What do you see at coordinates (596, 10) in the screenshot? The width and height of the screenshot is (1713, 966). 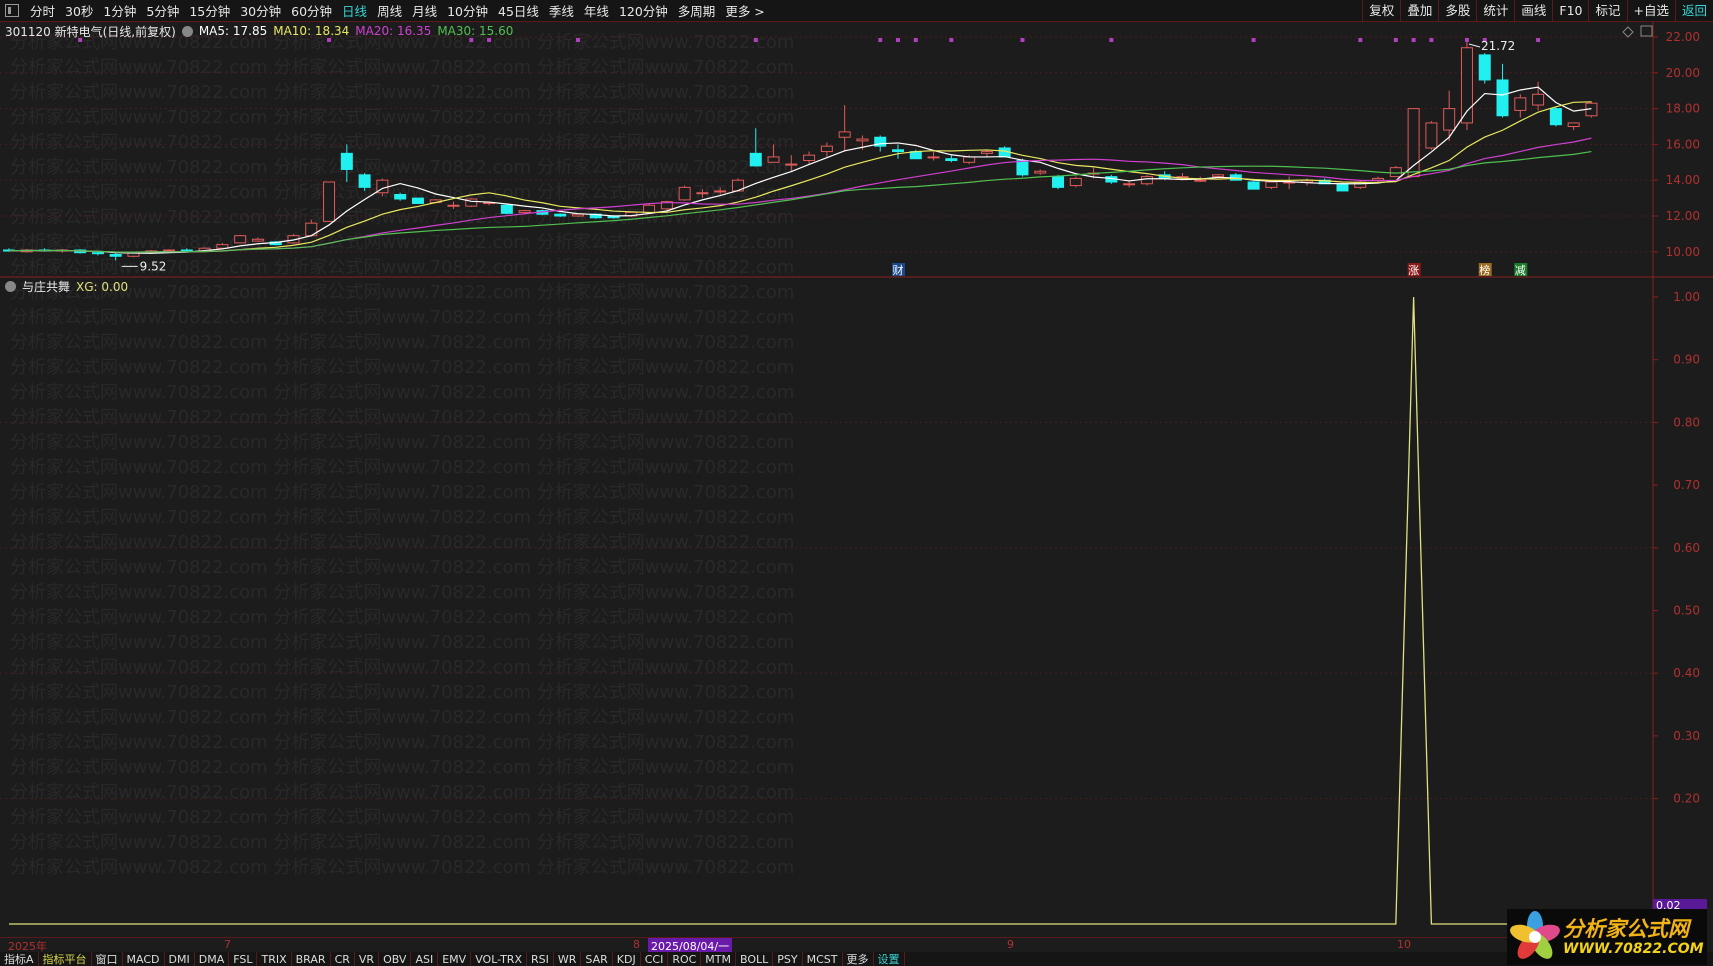 I see `tab-period-13: 年线` at bounding box center [596, 10].